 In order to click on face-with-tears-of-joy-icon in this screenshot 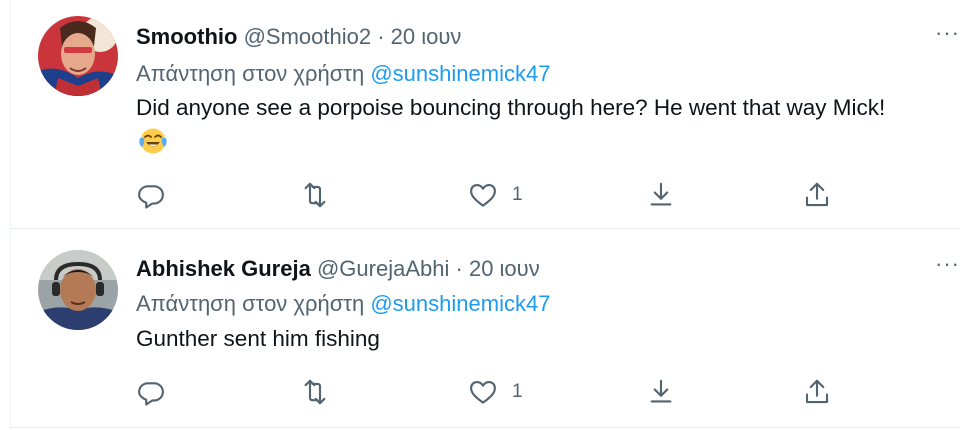, I will do `click(153, 141)`.